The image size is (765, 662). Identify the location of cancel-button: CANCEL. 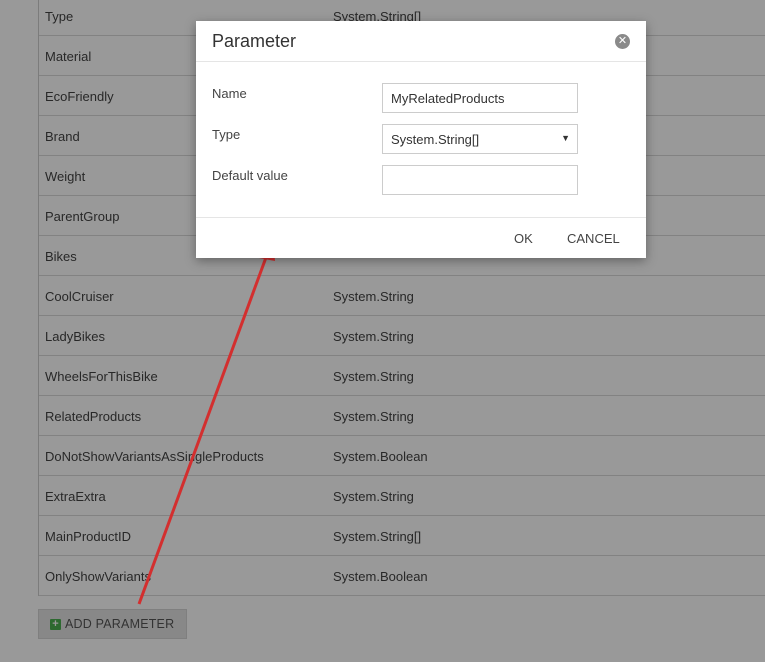
(593, 238).